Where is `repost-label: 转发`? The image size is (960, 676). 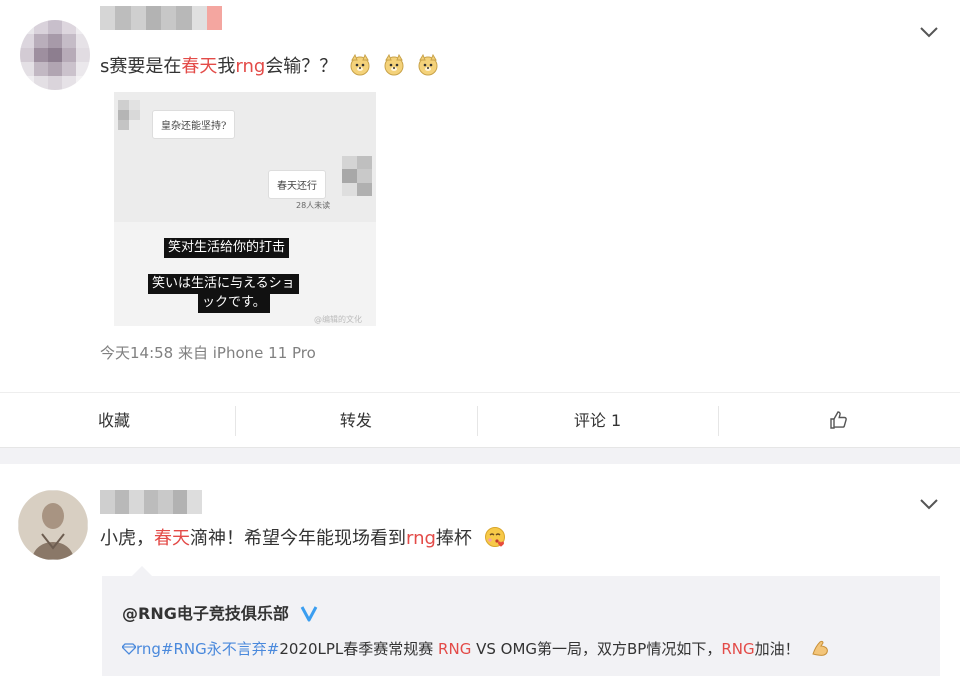 repost-label: 转发 is located at coordinates (355, 420).